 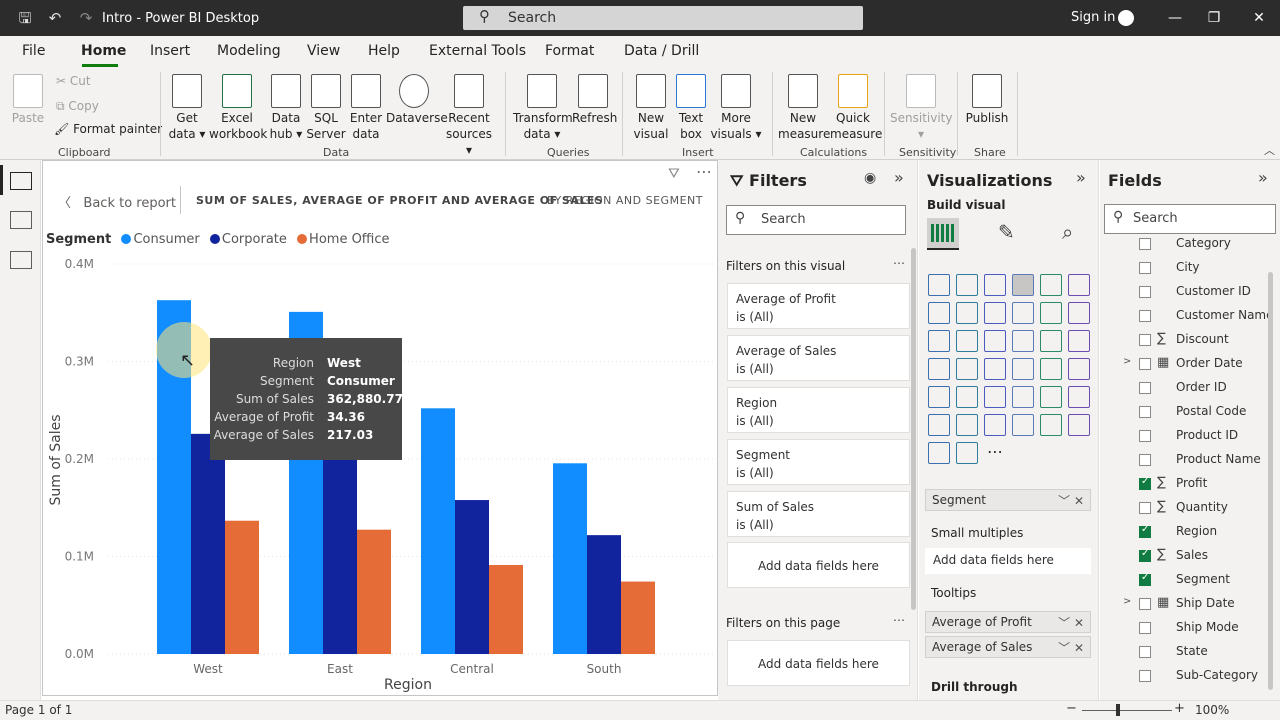 I want to click on filter-card: Average of Sales is (All), so click(x=818, y=358).